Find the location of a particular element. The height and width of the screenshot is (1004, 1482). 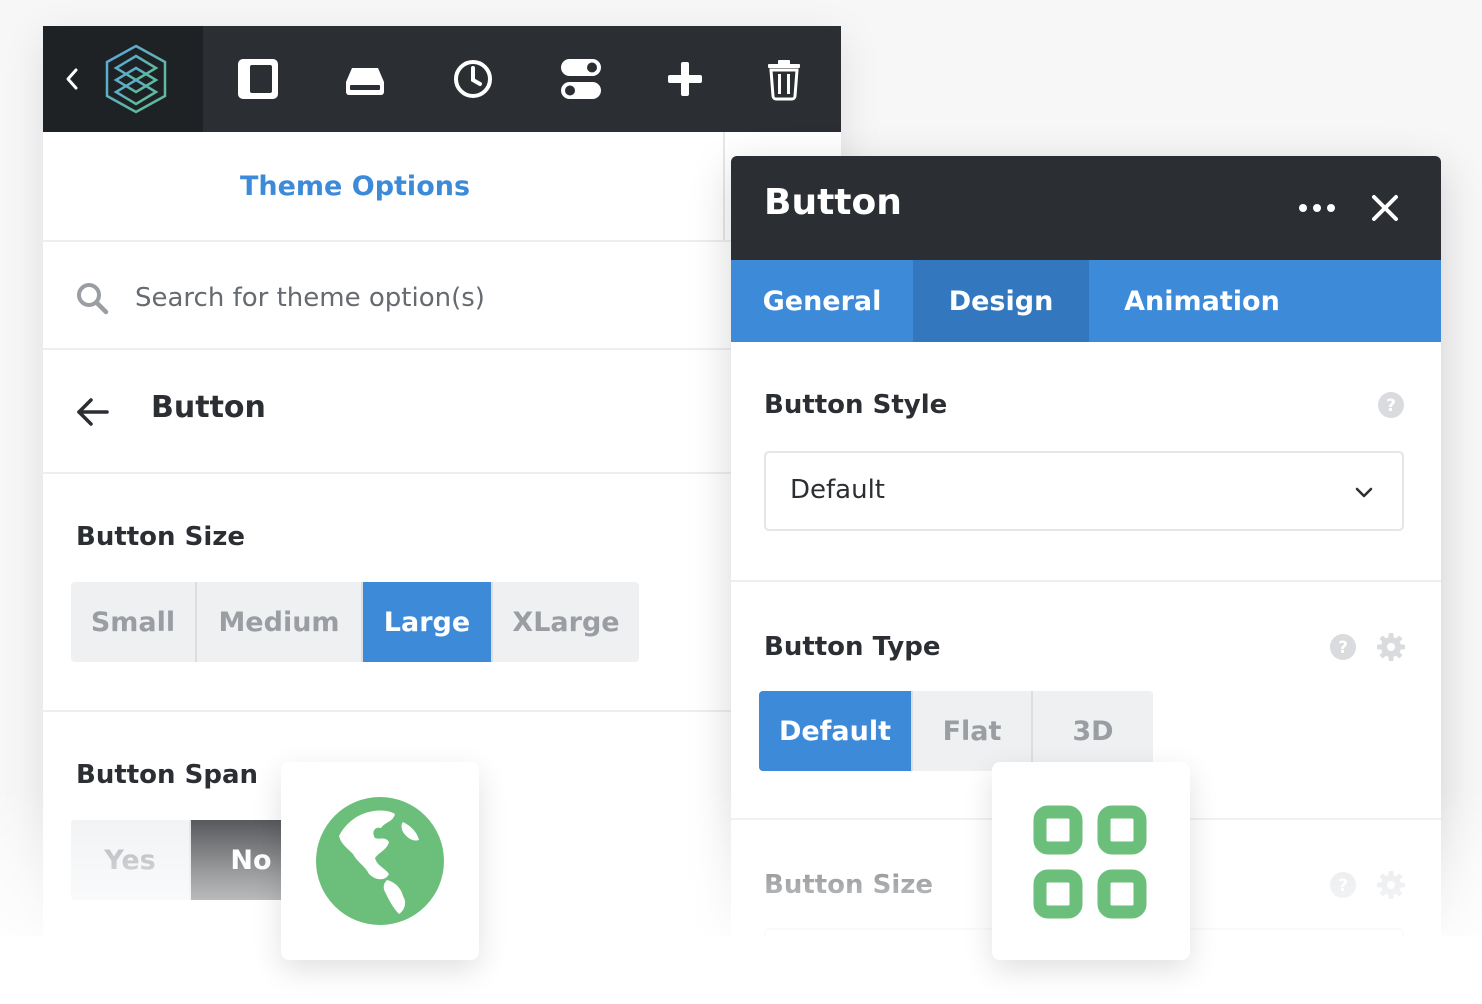

globe-icon is located at coordinates (380, 861).